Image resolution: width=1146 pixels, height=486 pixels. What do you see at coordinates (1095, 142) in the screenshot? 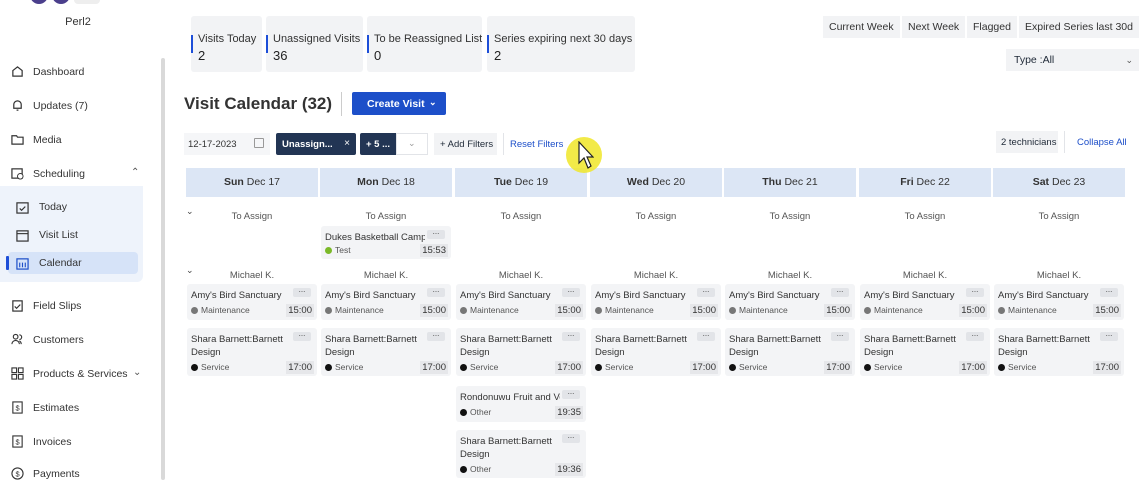
I see `collapse-all-link: Collapse All` at bounding box center [1095, 142].